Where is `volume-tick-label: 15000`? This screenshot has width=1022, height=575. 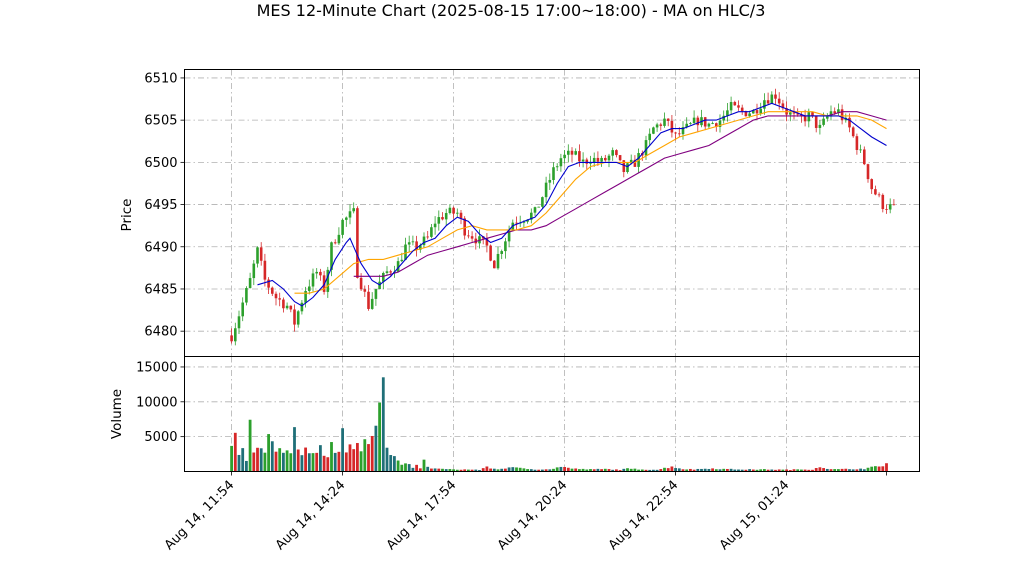 volume-tick-label: 15000 is located at coordinates (156, 367).